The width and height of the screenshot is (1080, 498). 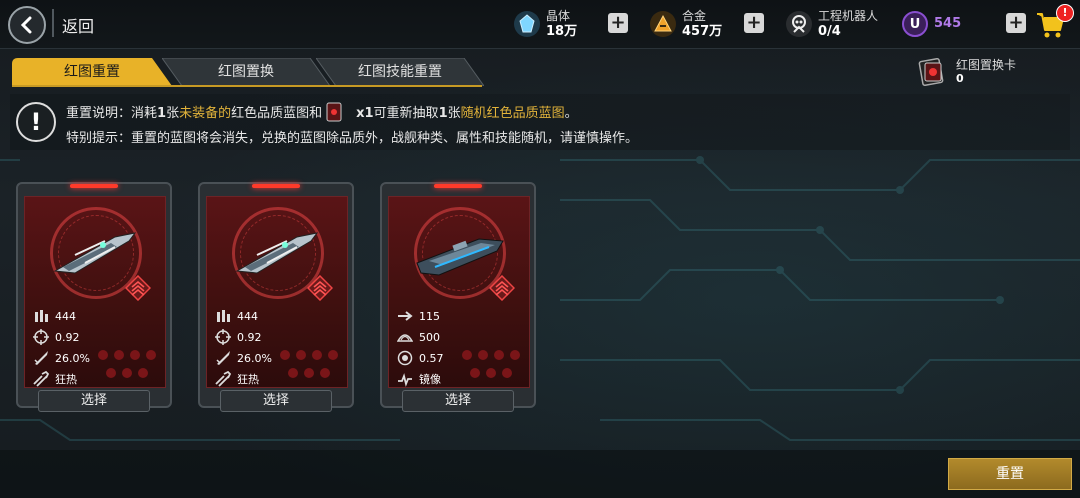 I want to click on stat-value: 500, so click(x=429, y=337).